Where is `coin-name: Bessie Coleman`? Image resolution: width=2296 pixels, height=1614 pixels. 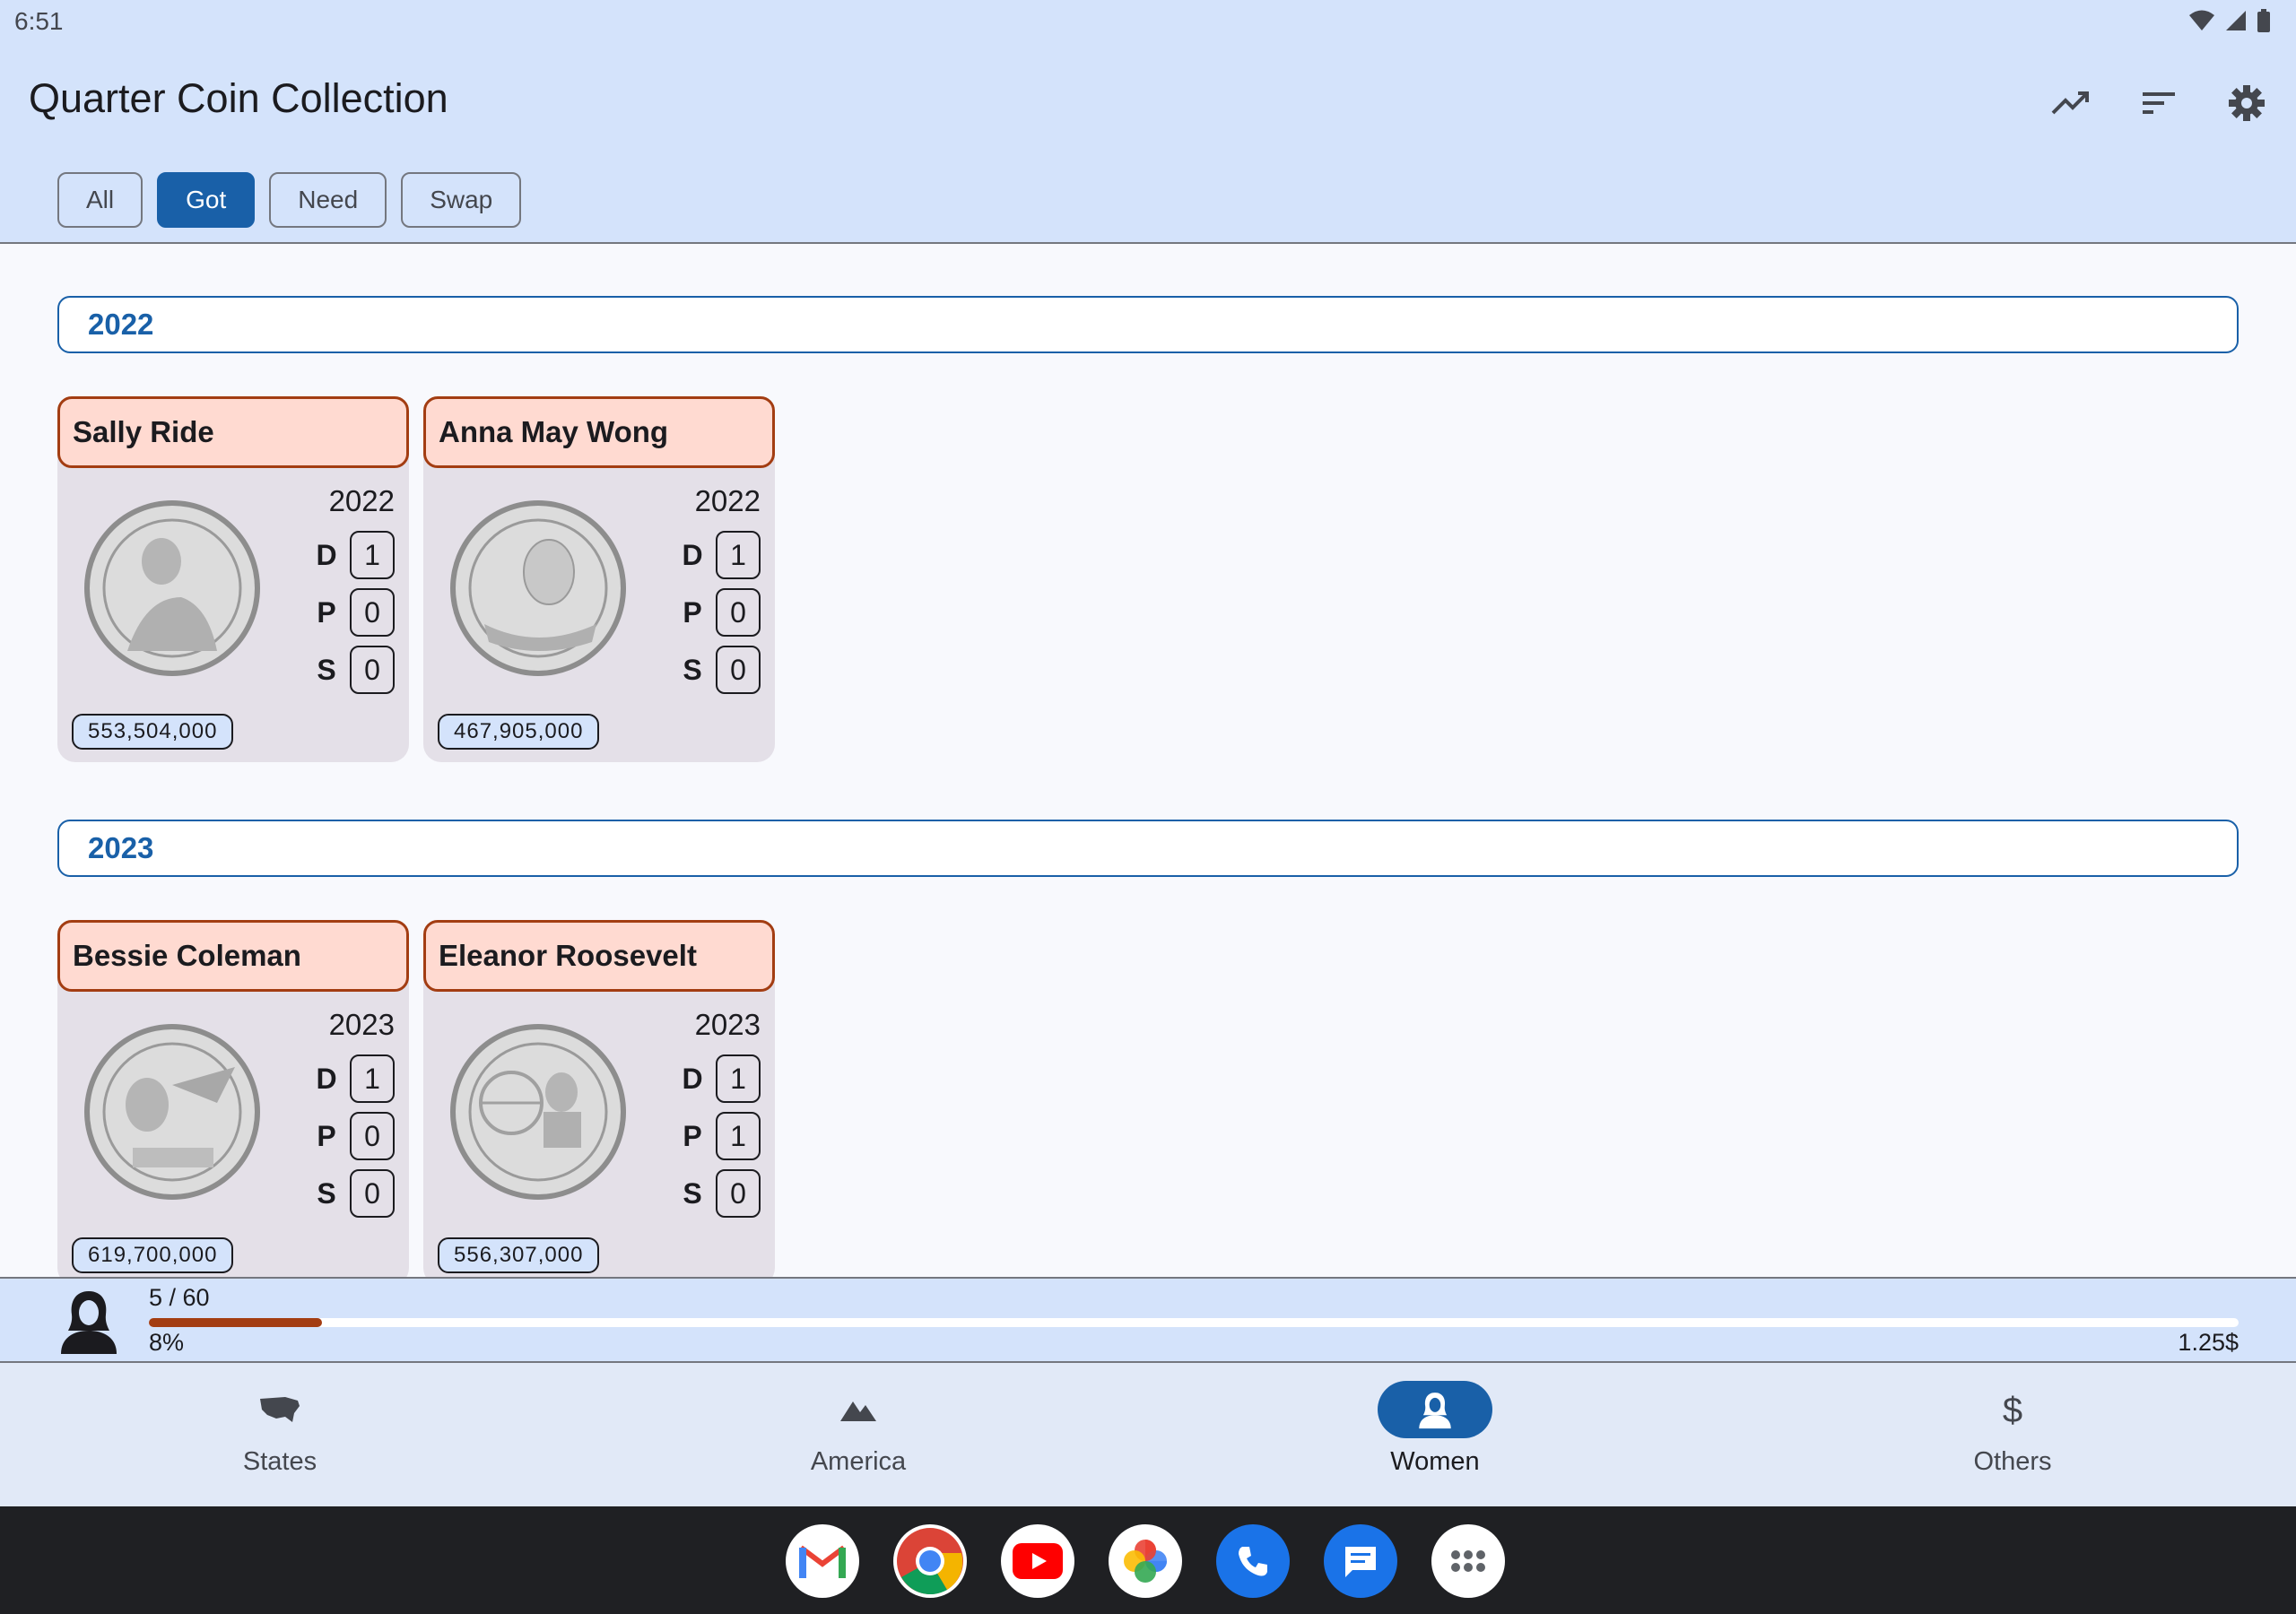 coin-name: Bessie Coleman is located at coordinates (233, 956).